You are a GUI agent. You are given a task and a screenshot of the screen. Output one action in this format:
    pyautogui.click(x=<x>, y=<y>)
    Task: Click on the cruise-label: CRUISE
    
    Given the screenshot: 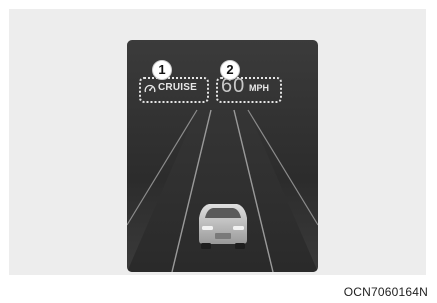 What is the action you would take?
    pyautogui.click(x=177, y=87)
    